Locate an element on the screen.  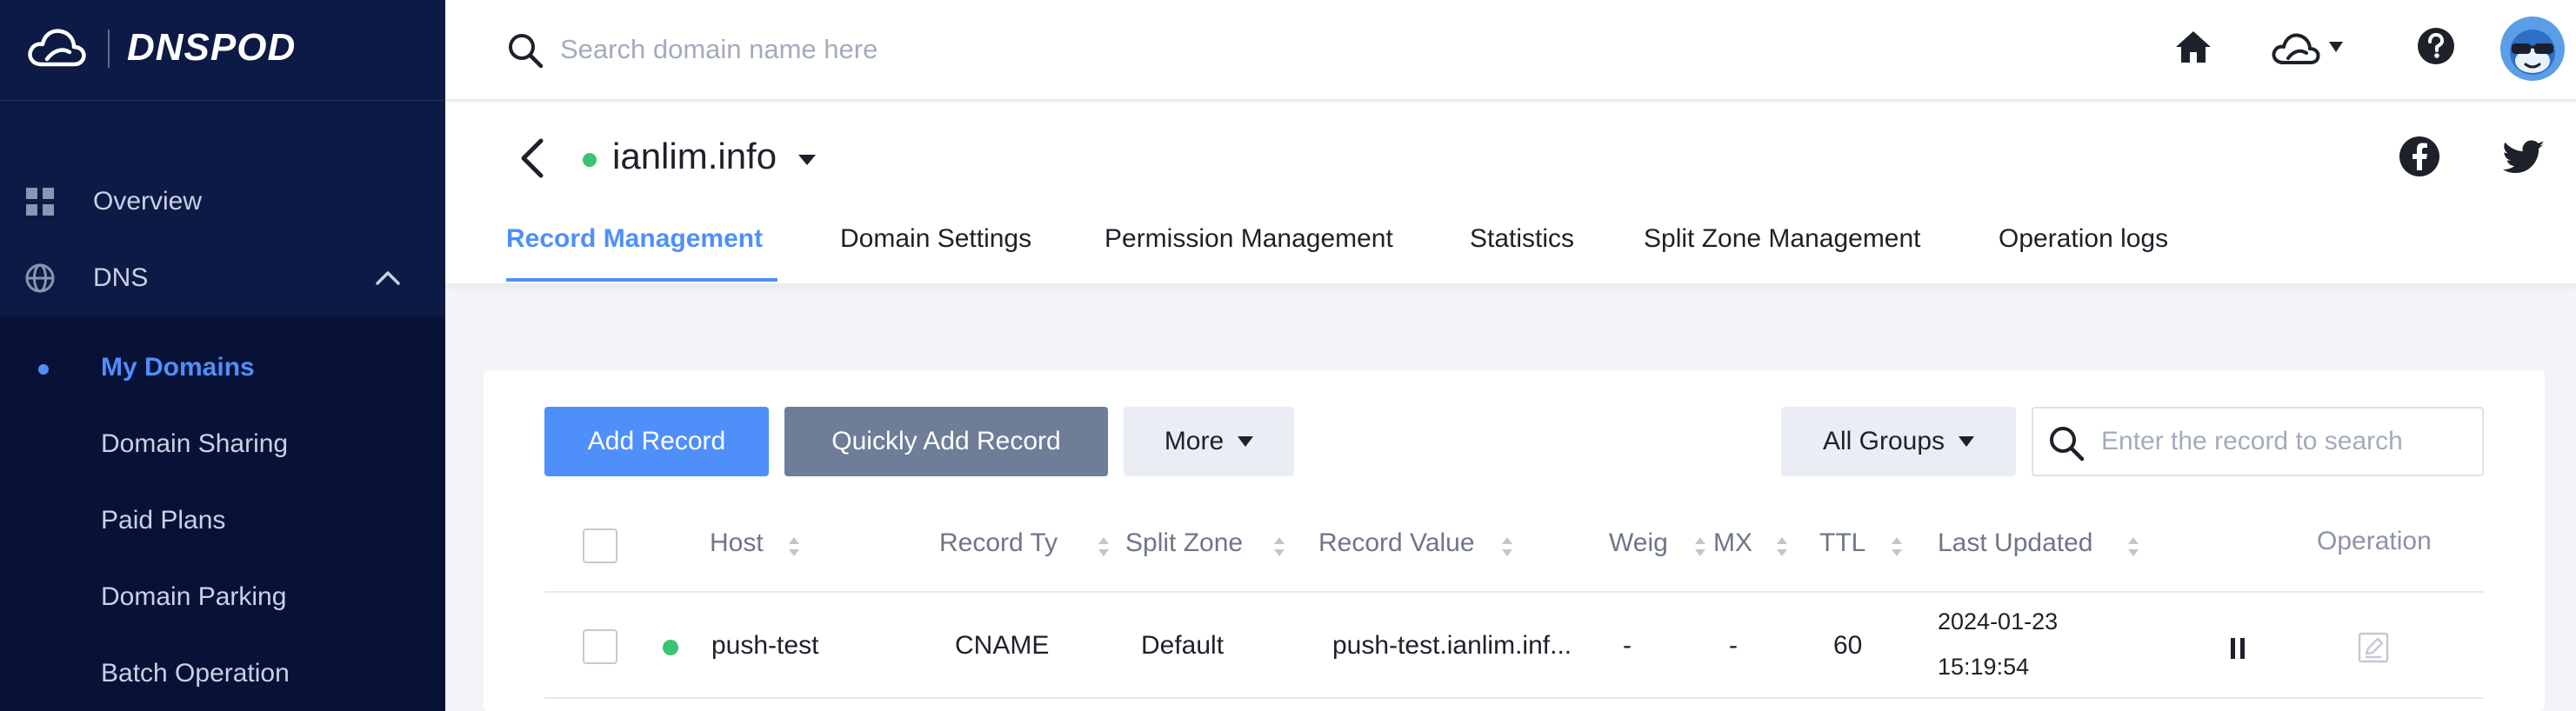
tab-operation-logs: Operation logs is located at coordinates (2083, 239).